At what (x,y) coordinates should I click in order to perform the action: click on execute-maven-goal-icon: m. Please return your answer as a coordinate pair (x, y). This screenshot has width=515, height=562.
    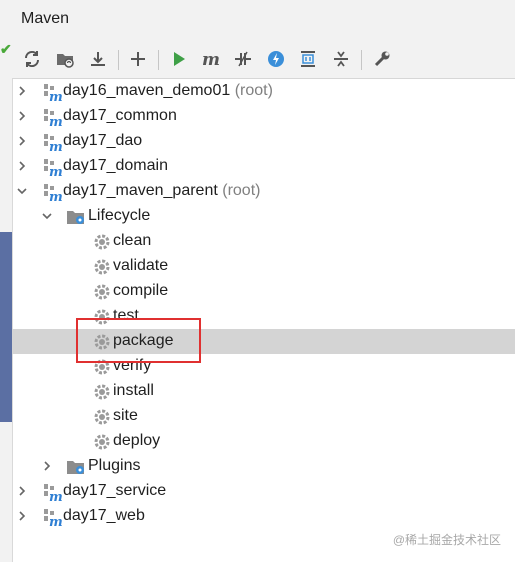
    Looking at the image, I should click on (212, 59).